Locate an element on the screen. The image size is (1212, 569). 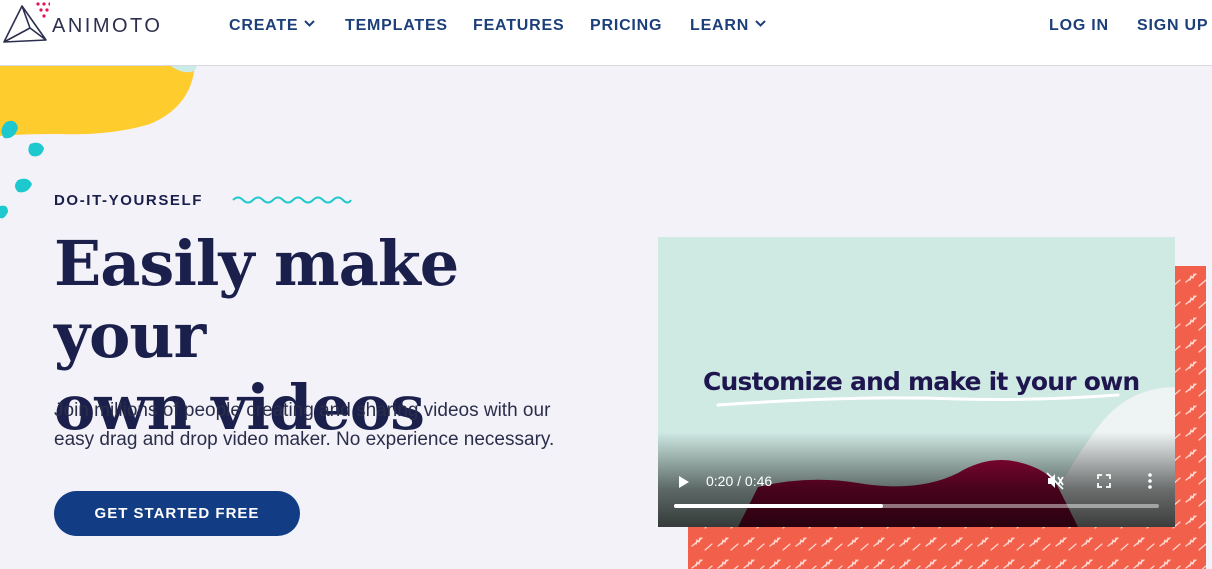
video-progress-fill is located at coordinates (778, 506).